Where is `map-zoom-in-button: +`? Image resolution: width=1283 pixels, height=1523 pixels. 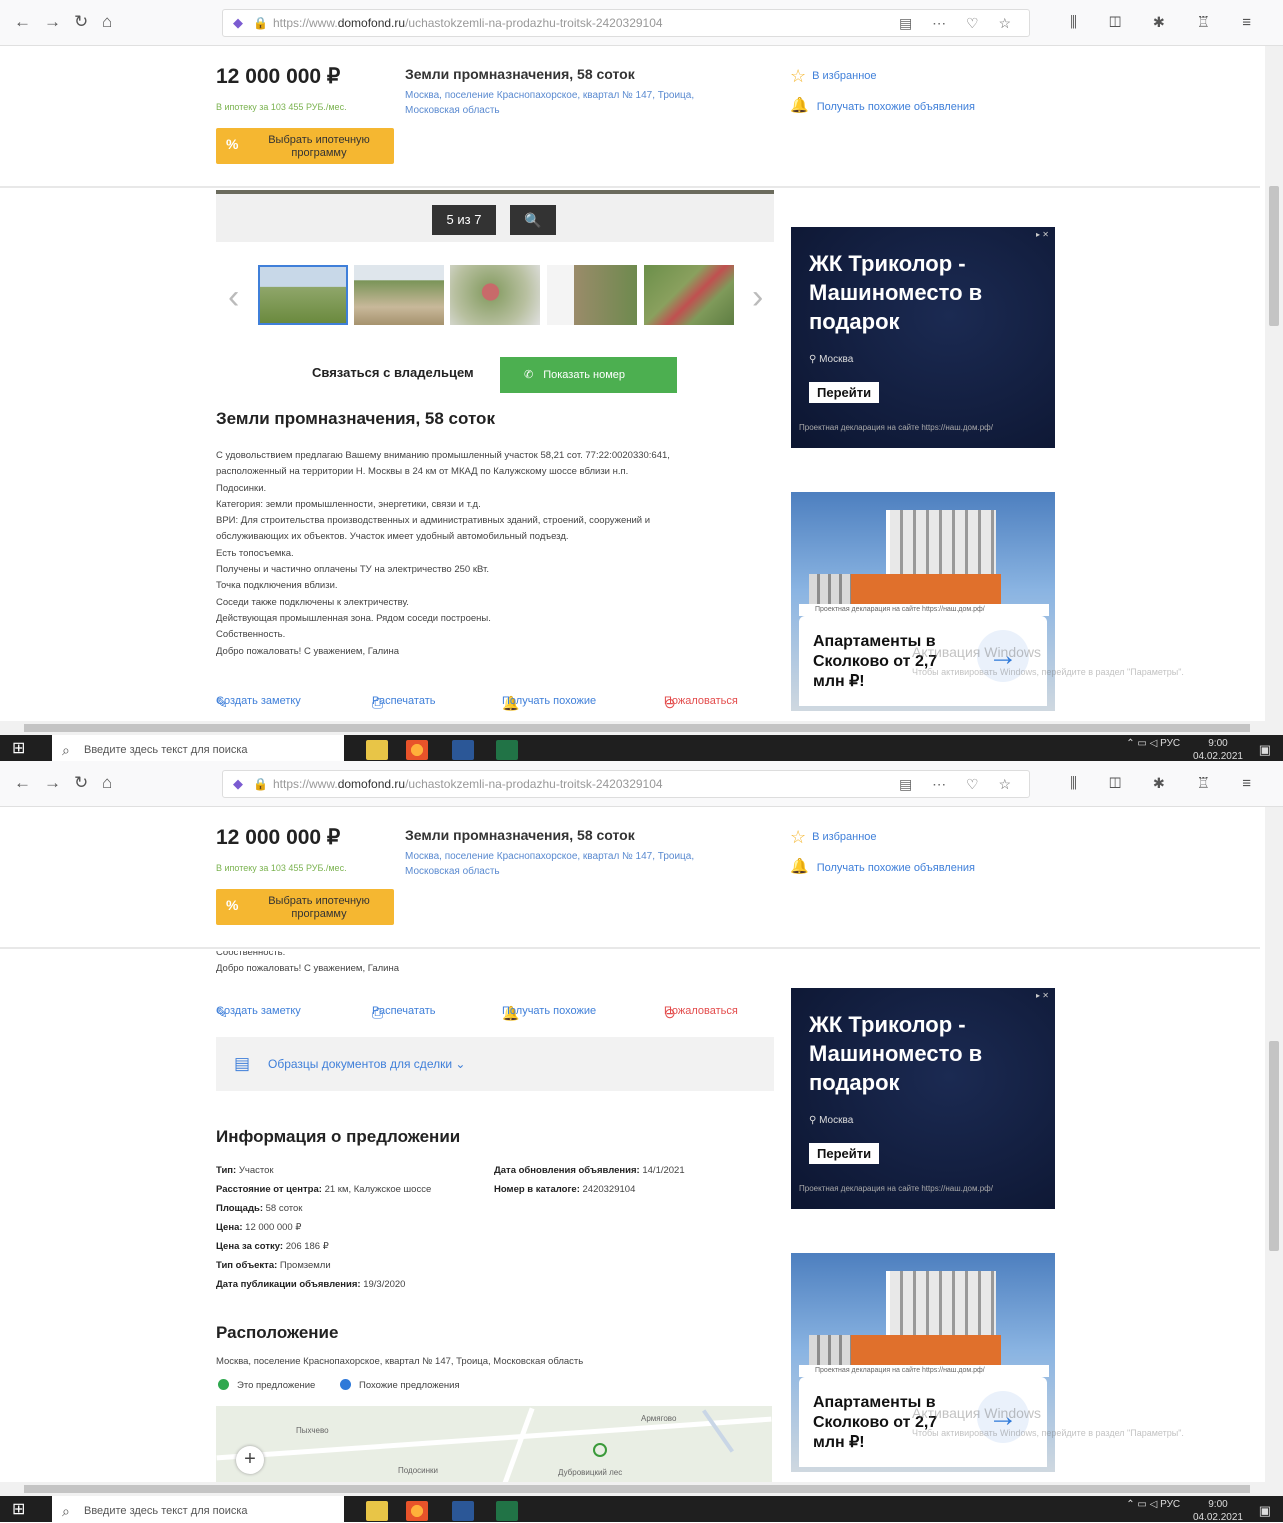 map-zoom-in-button: + is located at coordinates (250, 1460).